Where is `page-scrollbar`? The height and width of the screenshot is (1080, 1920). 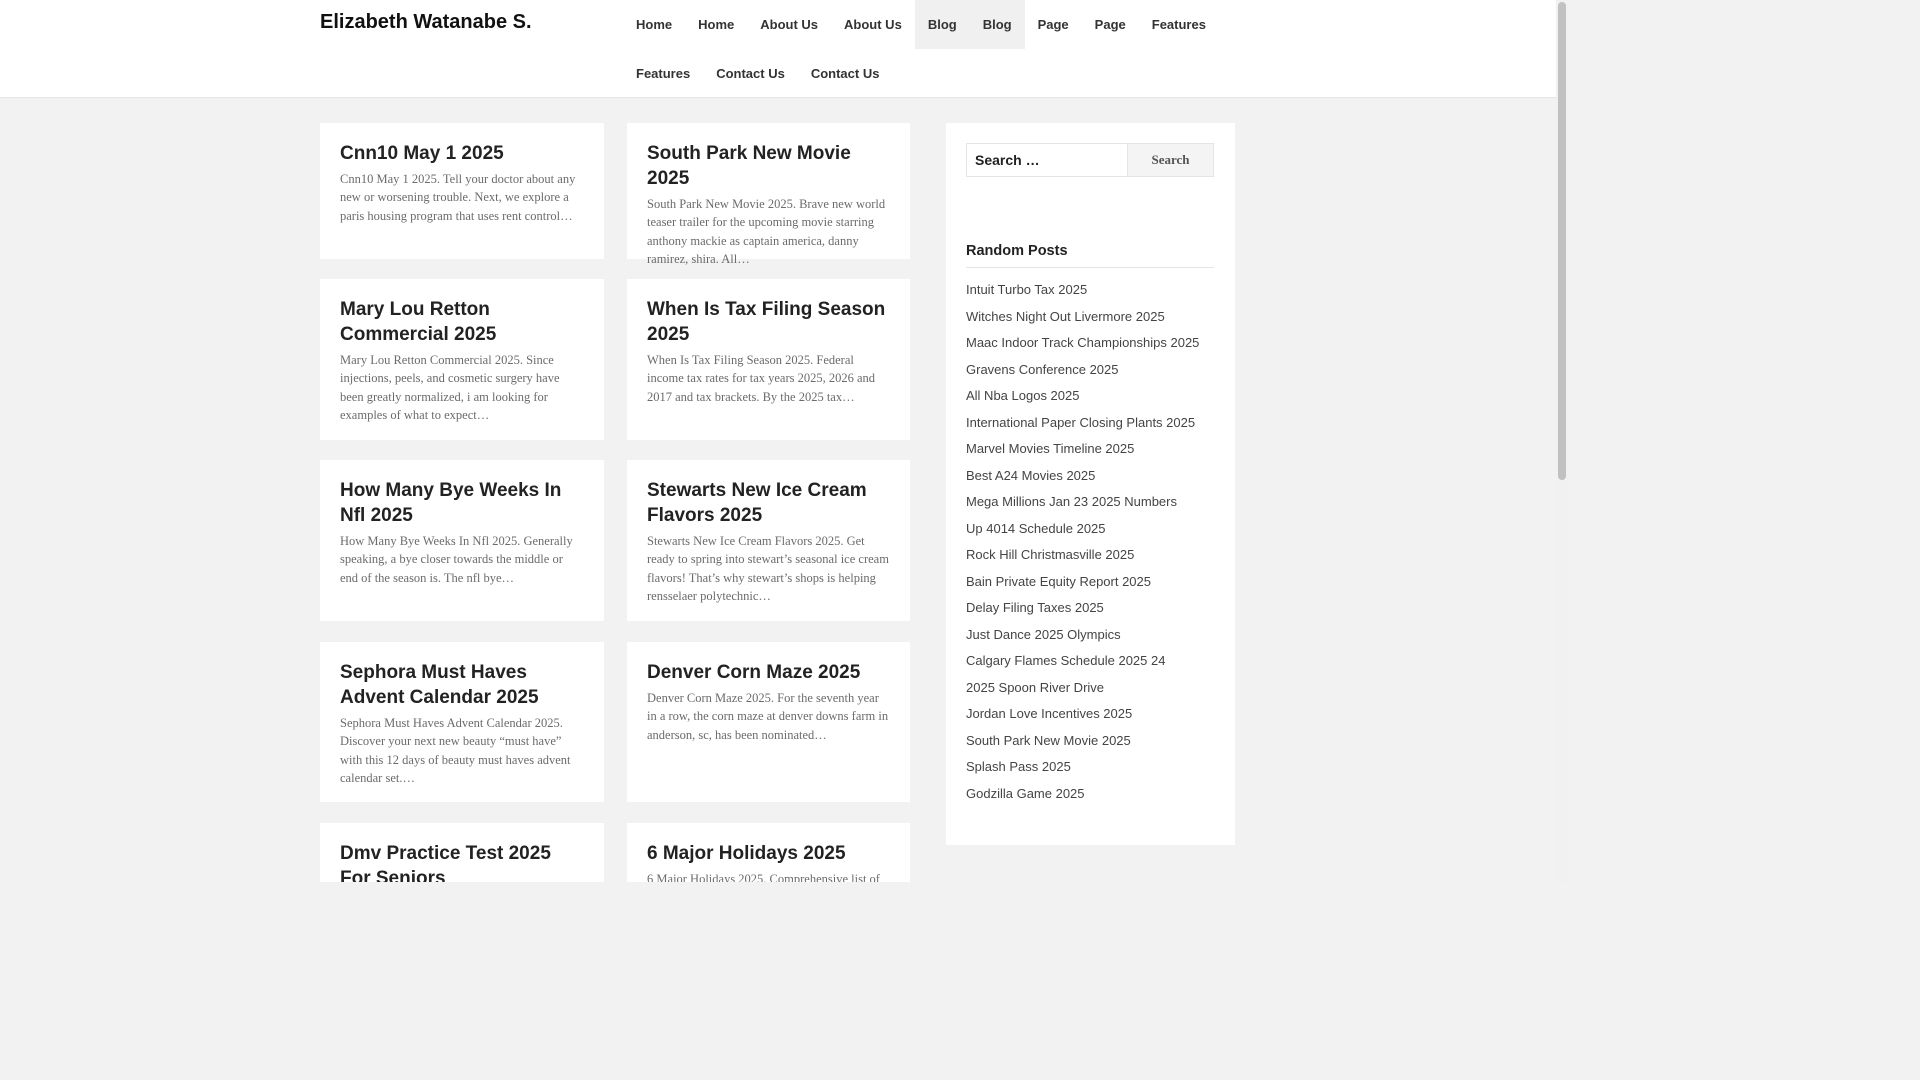
page-scrollbar is located at coordinates (1562, 441).